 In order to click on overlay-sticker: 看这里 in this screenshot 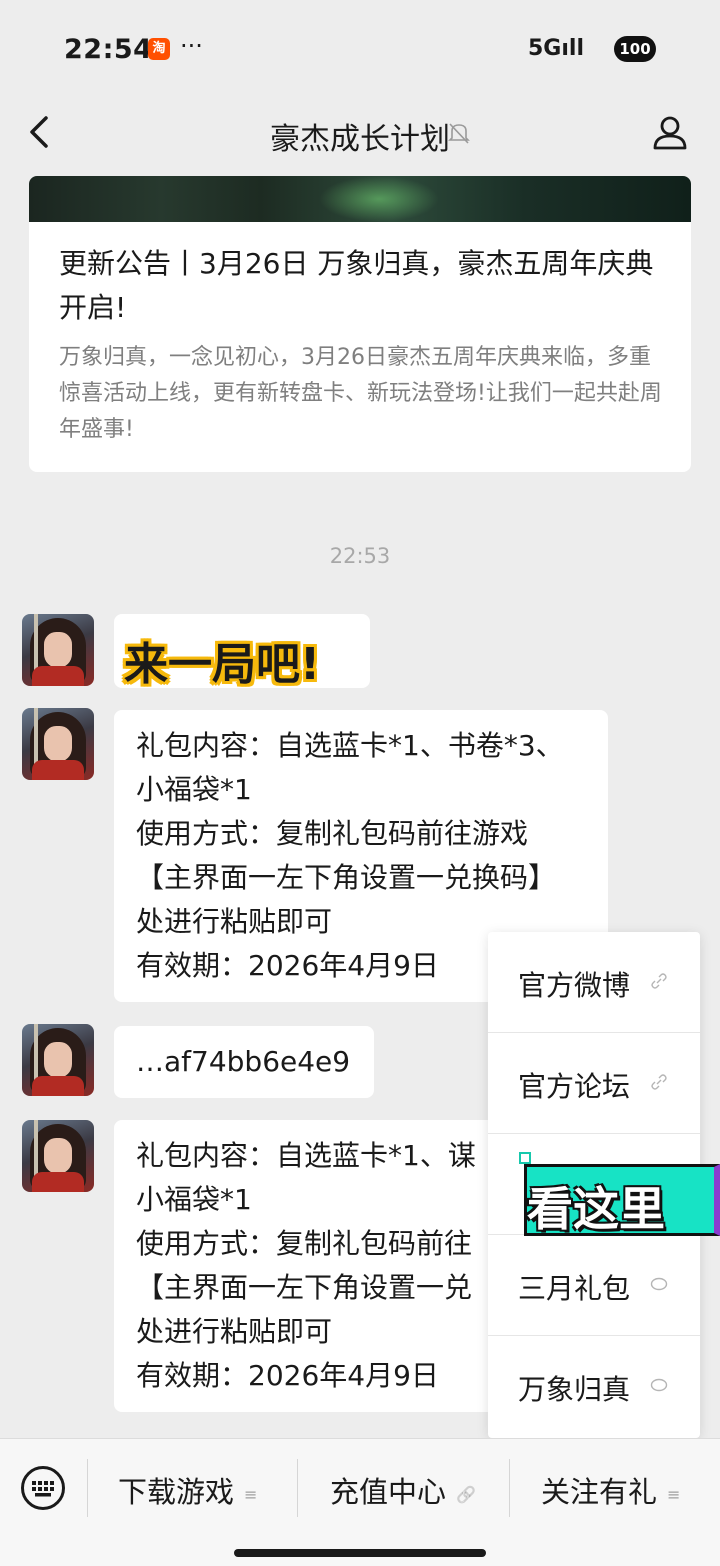, I will do `click(622, 1200)`.